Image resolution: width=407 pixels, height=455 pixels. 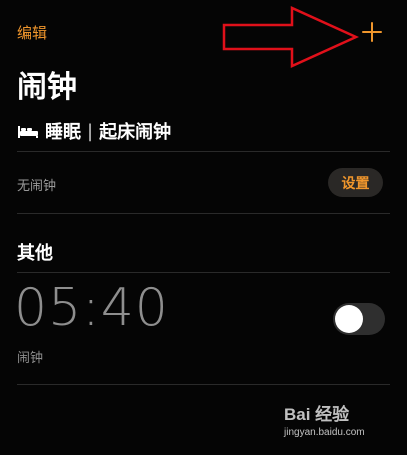 What do you see at coordinates (317, 414) in the screenshot?
I see `watermark-brand: Bai 经验` at bounding box center [317, 414].